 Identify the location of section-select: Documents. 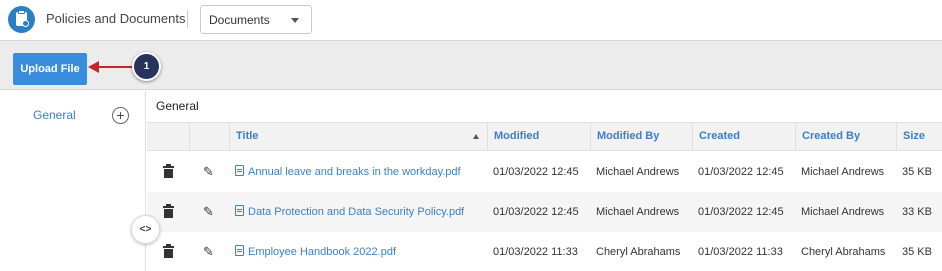
(256, 19).